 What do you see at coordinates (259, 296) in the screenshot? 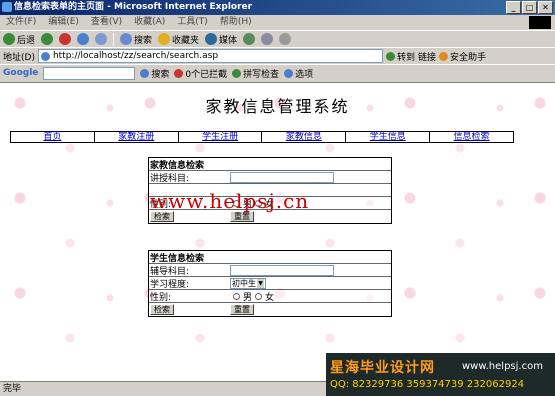
I see `student-female-radio` at bounding box center [259, 296].